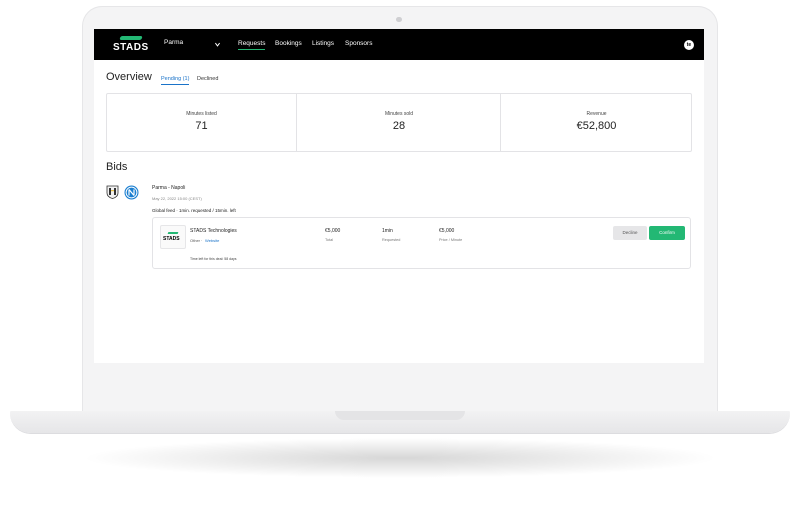 The image size is (800, 518). I want to click on time-left: Time left for this deal: 58 days, so click(213, 259).